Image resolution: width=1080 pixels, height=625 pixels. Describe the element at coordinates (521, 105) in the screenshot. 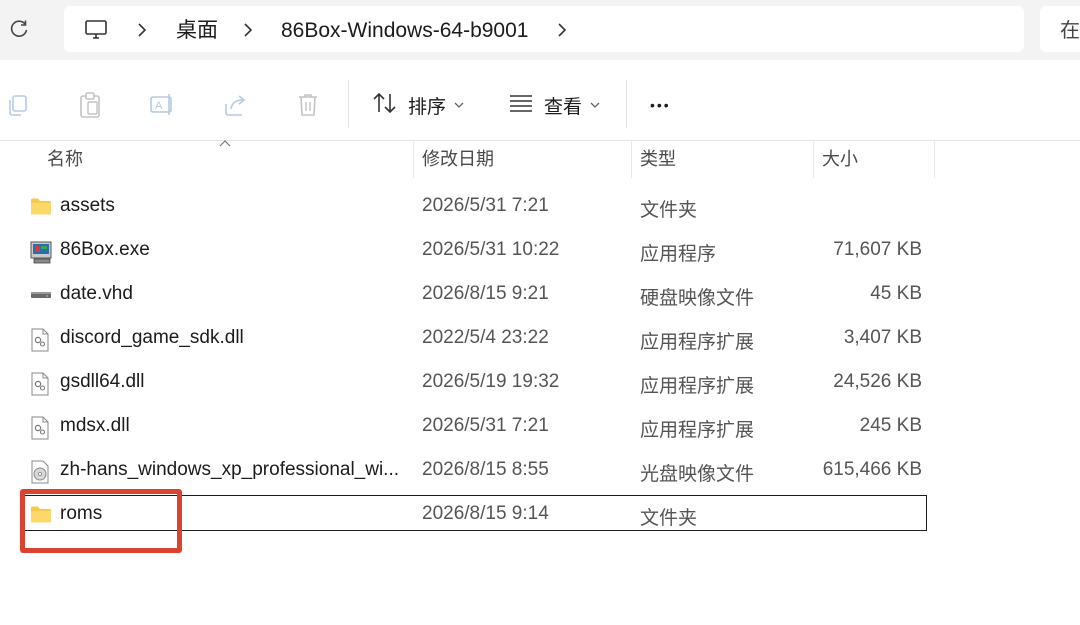

I see `view-list-icon` at that location.